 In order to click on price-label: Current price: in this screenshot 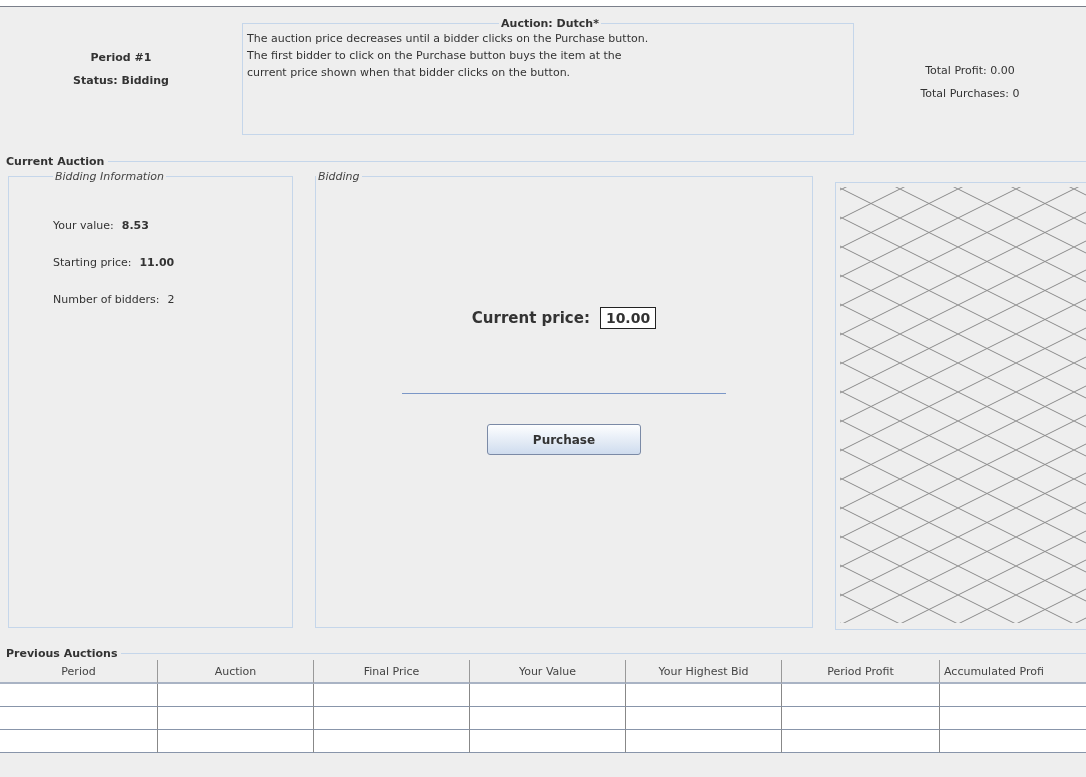, I will do `click(530, 318)`.